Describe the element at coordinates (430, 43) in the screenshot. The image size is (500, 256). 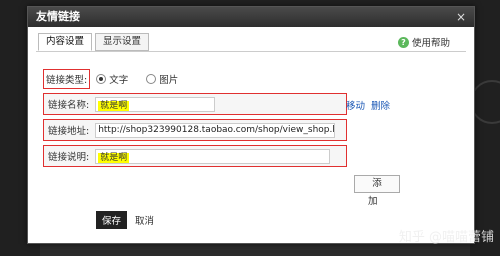
I see `help-label: 使用帮助` at that location.